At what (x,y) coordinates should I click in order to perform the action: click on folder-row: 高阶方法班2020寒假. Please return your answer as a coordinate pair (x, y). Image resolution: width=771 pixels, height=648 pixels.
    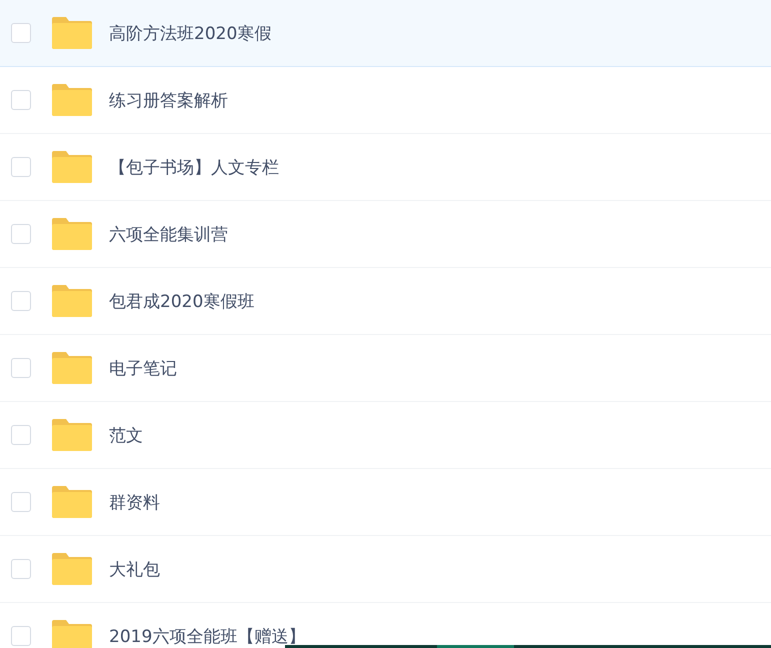
    Looking at the image, I should click on (385, 33).